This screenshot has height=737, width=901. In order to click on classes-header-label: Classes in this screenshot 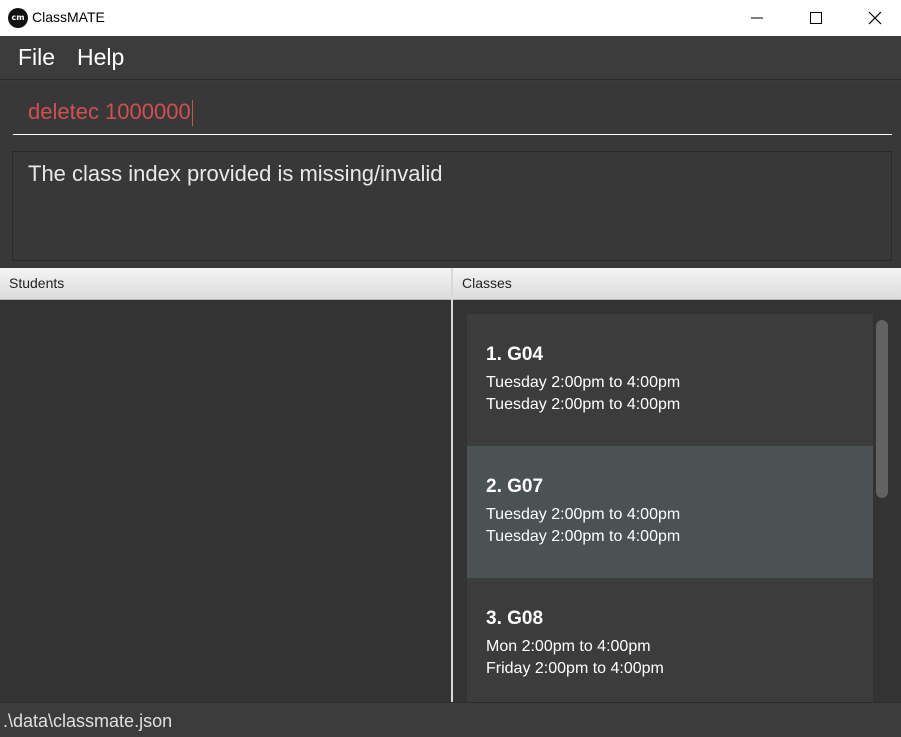, I will do `click(487, 283)`.